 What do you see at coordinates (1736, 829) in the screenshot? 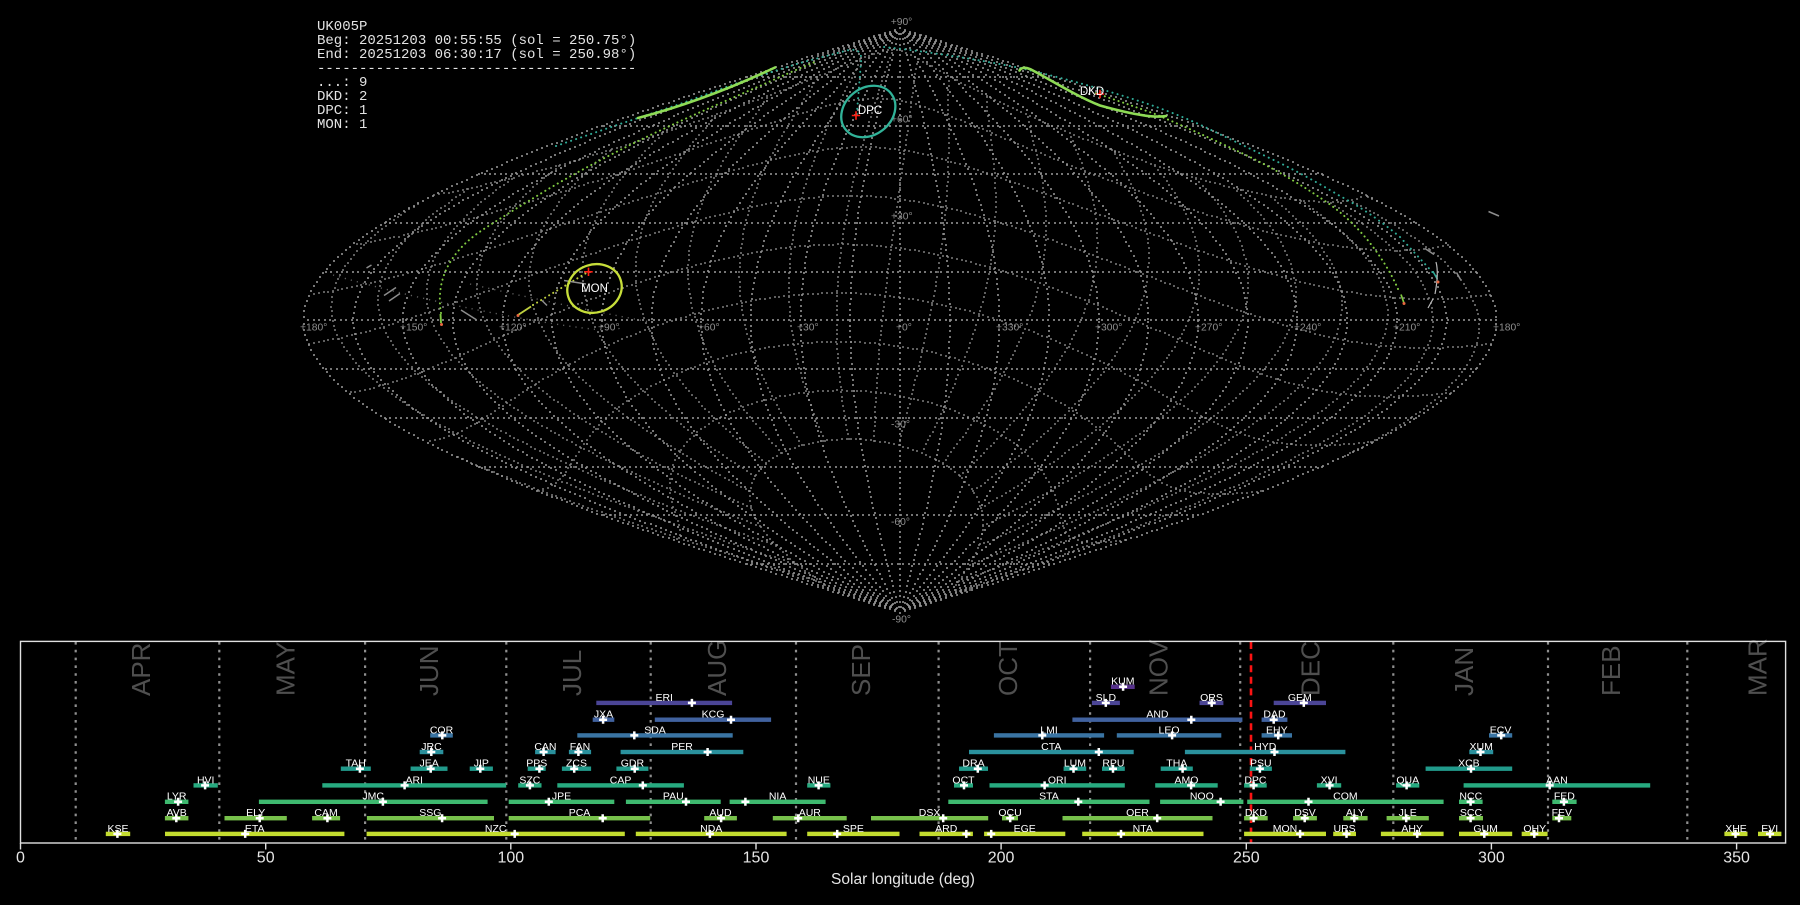
I see `svg-text: XHE` at bounding box center [1736, 829].